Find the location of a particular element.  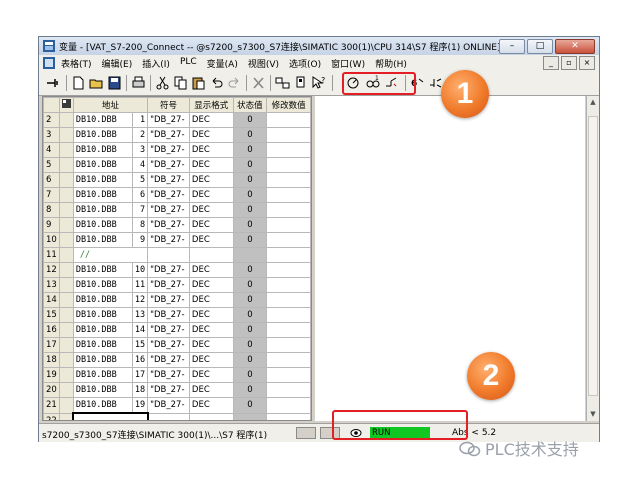

table-row: 16 DB10.DBB 14 "DB_27- DEC 0 is located at coordinates (177, 330).